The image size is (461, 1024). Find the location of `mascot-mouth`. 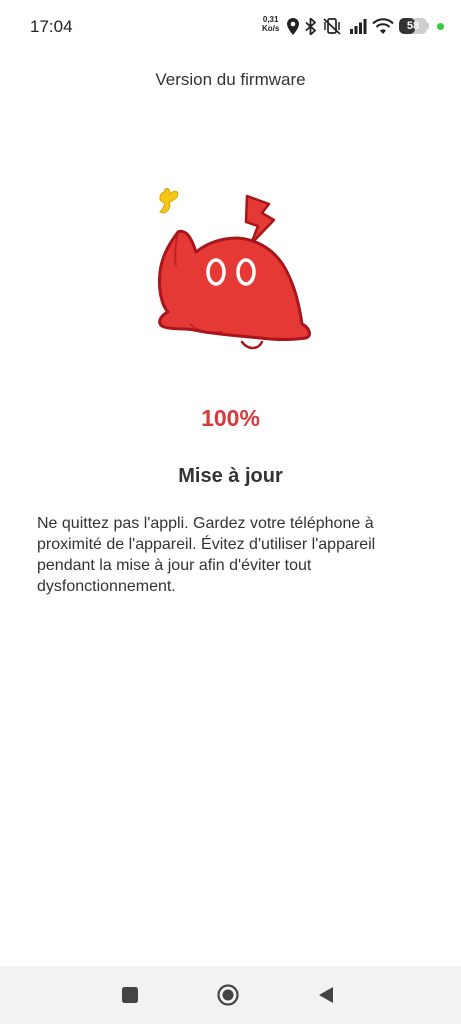

mascot-mouth is located at coordinates (252, 345).